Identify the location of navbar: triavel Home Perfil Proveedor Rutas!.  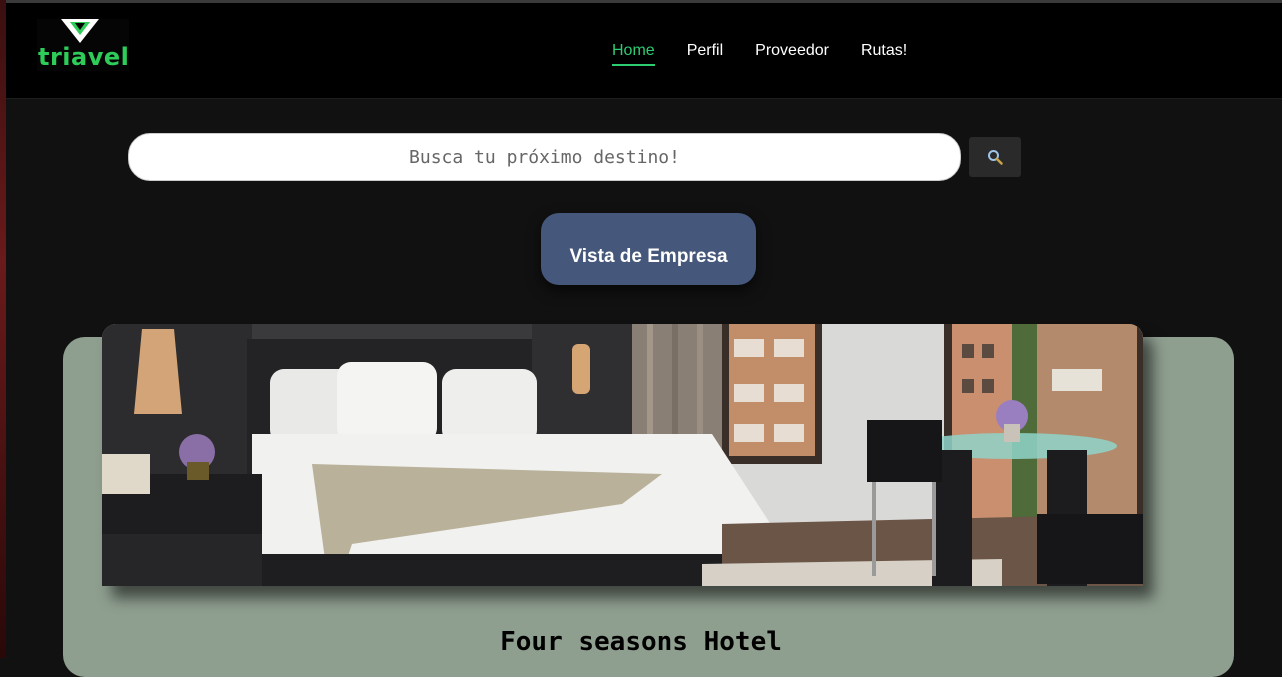
(644, 51).